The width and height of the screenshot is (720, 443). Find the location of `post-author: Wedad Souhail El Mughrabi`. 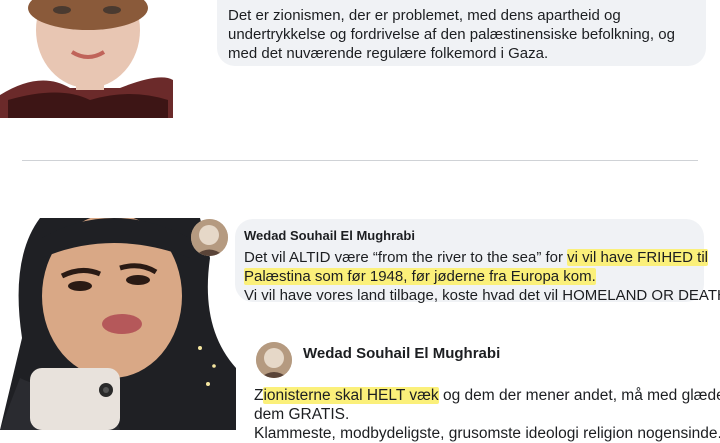

post-author: Wedad Souhail El Mughrabi is located at coordinates (401, 354).